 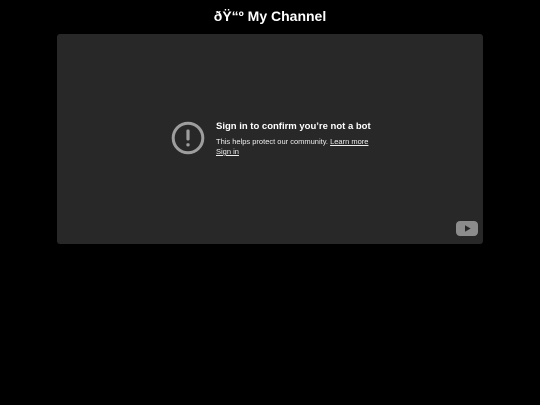 What do you see at coordinates (467, 228) in the screenshot?
I see `youtube-logo-icon` at bounding box center [467, 228].